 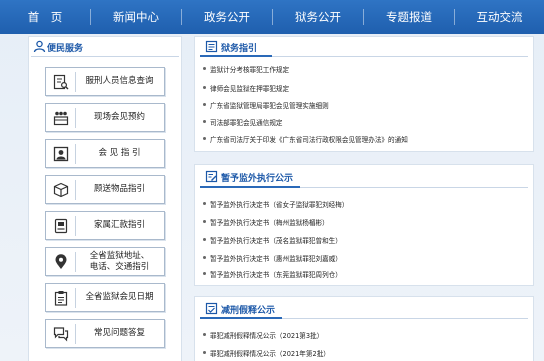 I want to click on list-item-link: 监狱计分考核罪犯工作规定, so click(x=249, y=69).